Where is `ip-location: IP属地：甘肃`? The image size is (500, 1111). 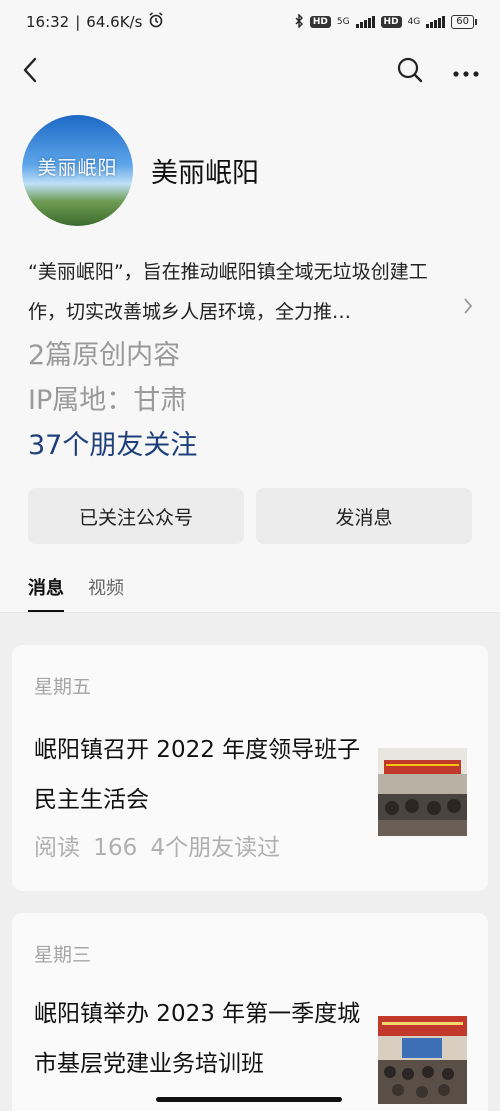
ip-location: IP属地：甘肃 is located at coordinates (108, 400).